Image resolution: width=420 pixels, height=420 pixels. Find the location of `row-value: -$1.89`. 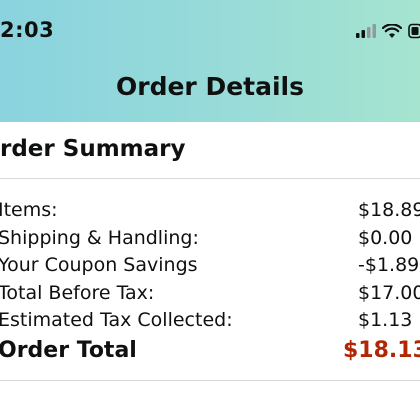

row-value: -$1.89 is located at coordinates (389, 265).